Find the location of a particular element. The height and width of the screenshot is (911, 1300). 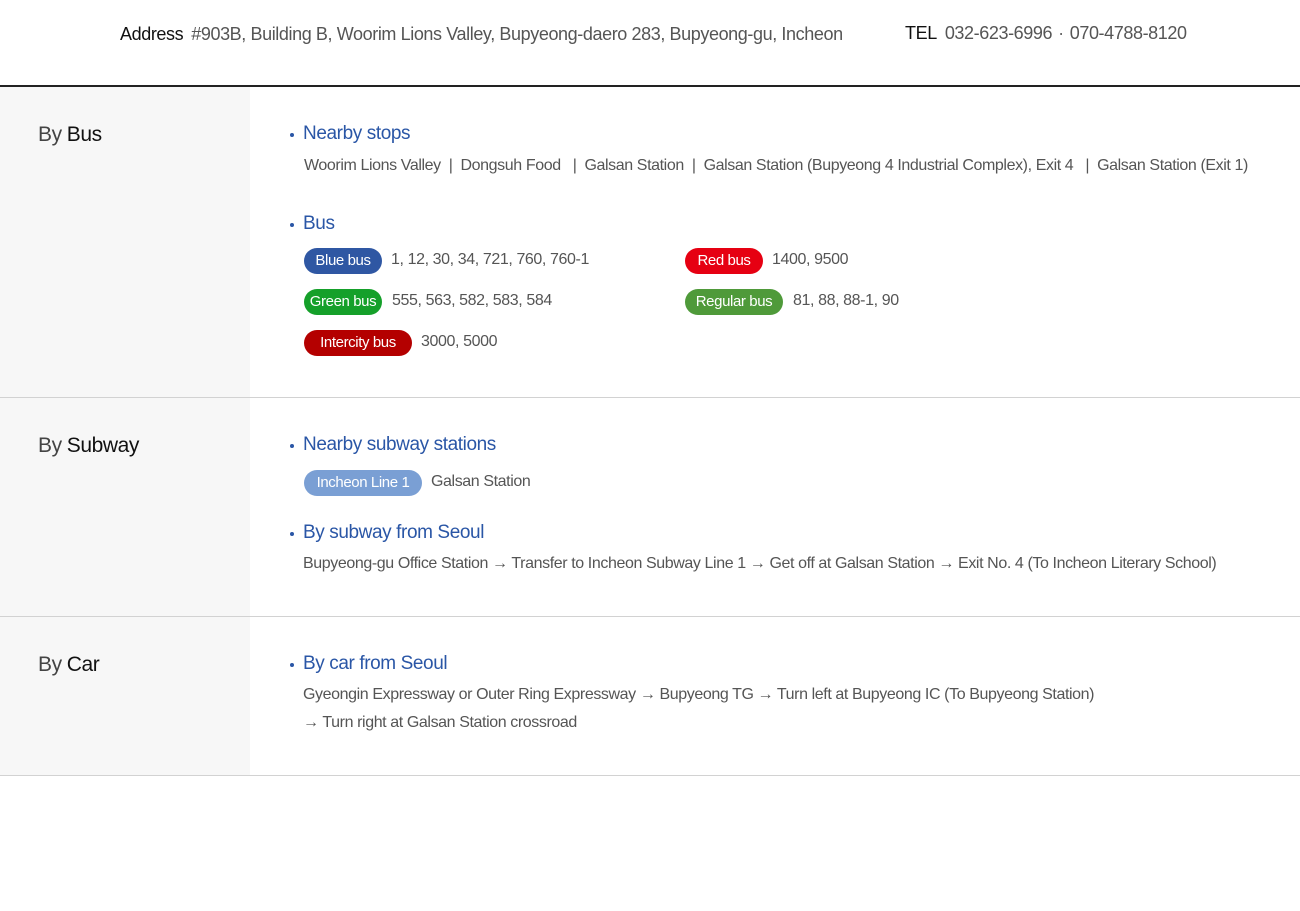

section-title-car: By Car is located at coordinates (69, 665).